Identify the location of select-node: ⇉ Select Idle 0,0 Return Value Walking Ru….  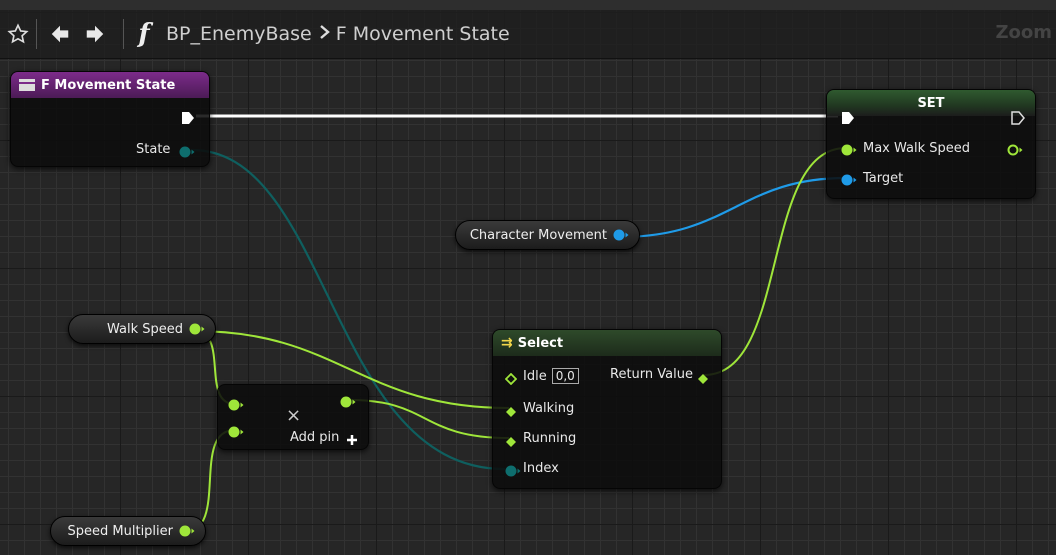
(607, 409).